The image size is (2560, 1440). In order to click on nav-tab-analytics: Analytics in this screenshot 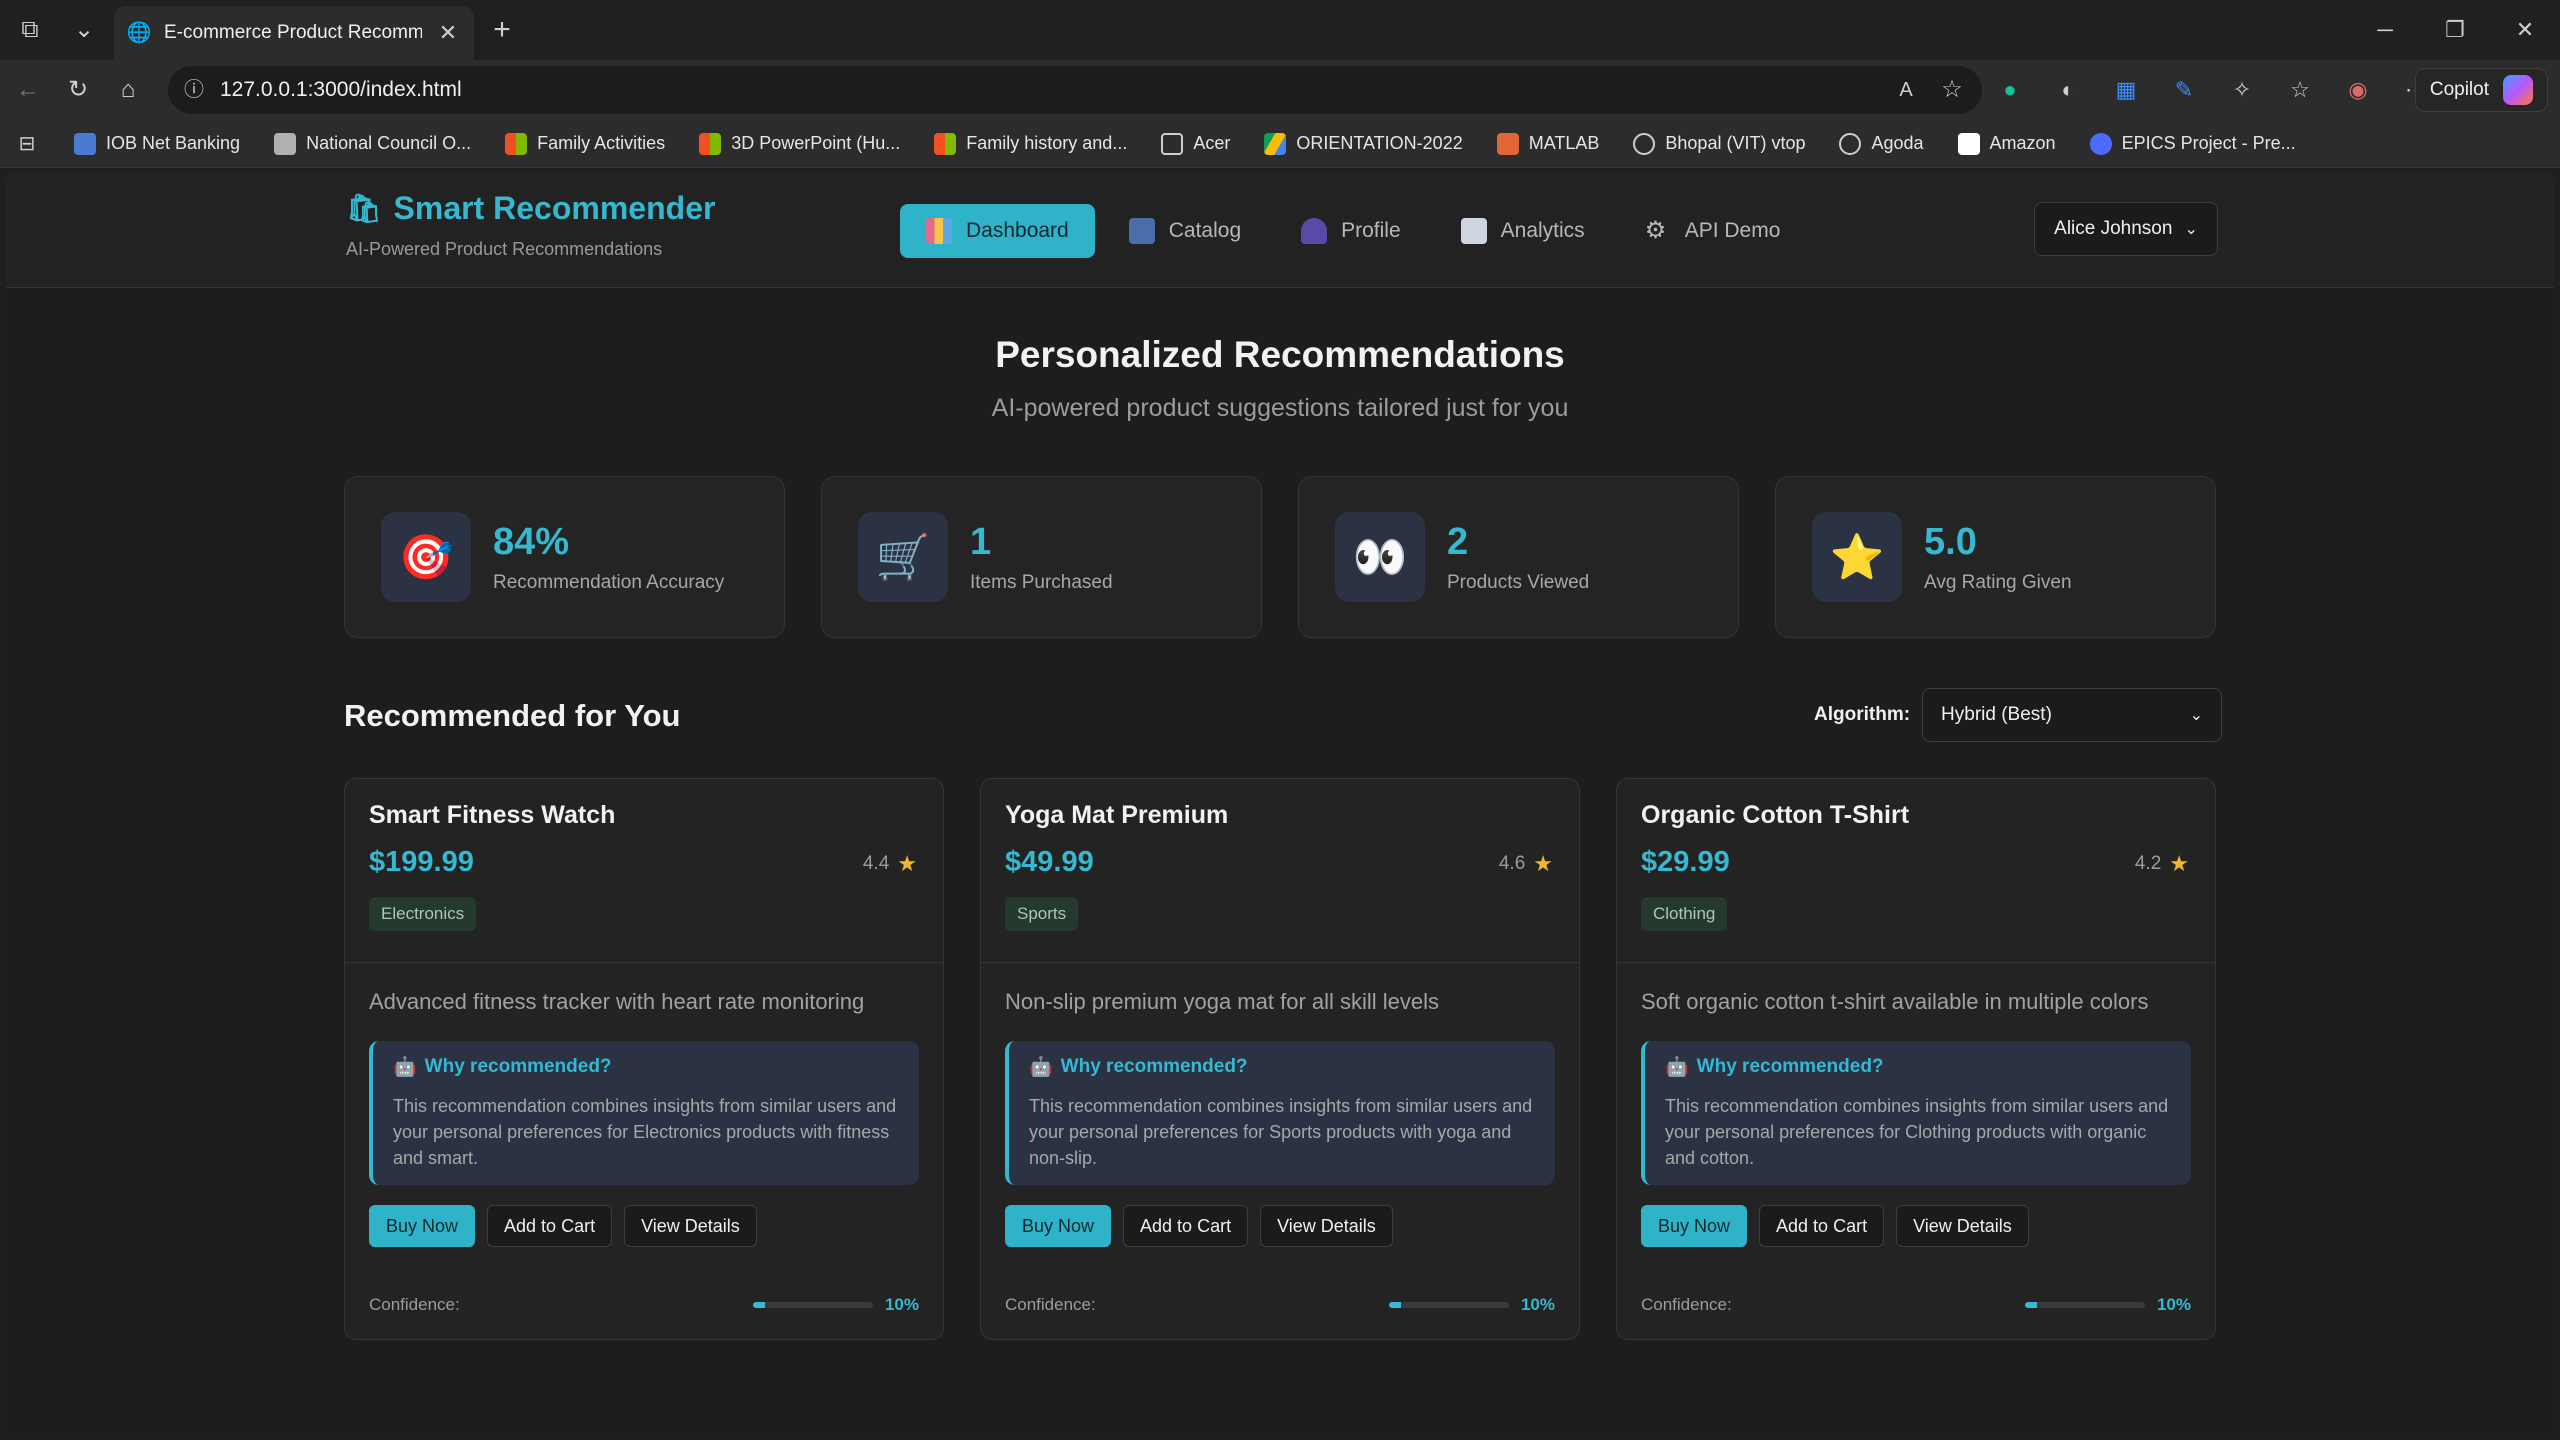, I will do `click(1523, 231)`.